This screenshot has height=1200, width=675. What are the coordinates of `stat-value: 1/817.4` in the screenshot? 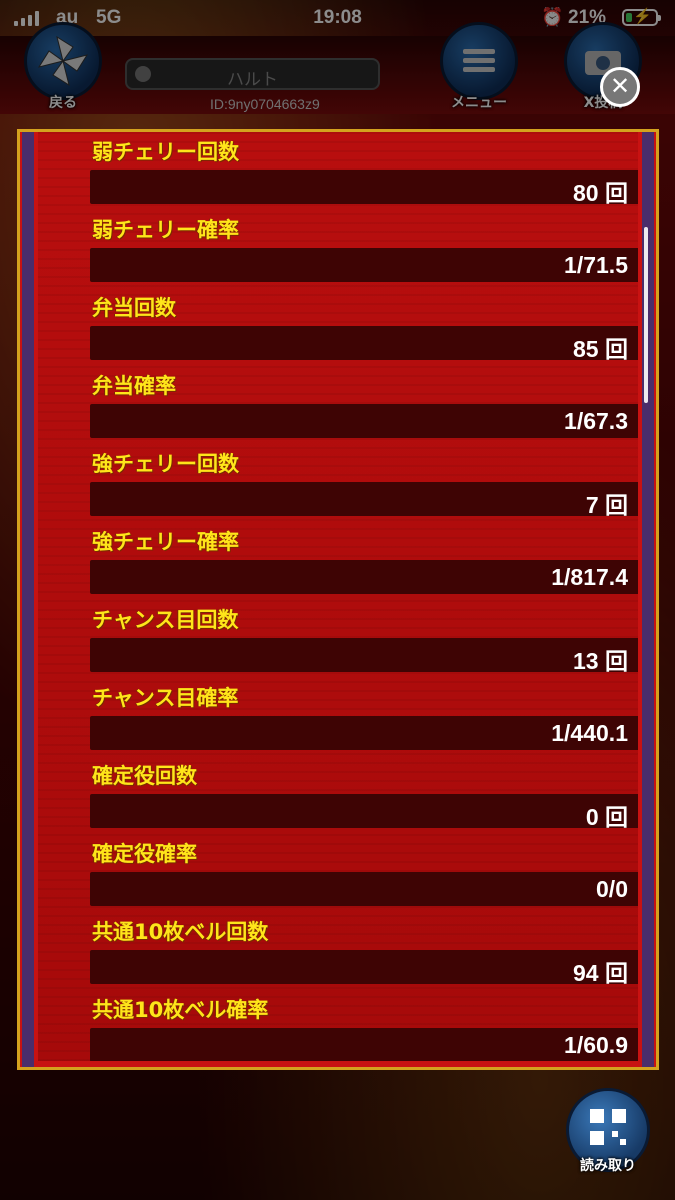 It's located at (589, 577).